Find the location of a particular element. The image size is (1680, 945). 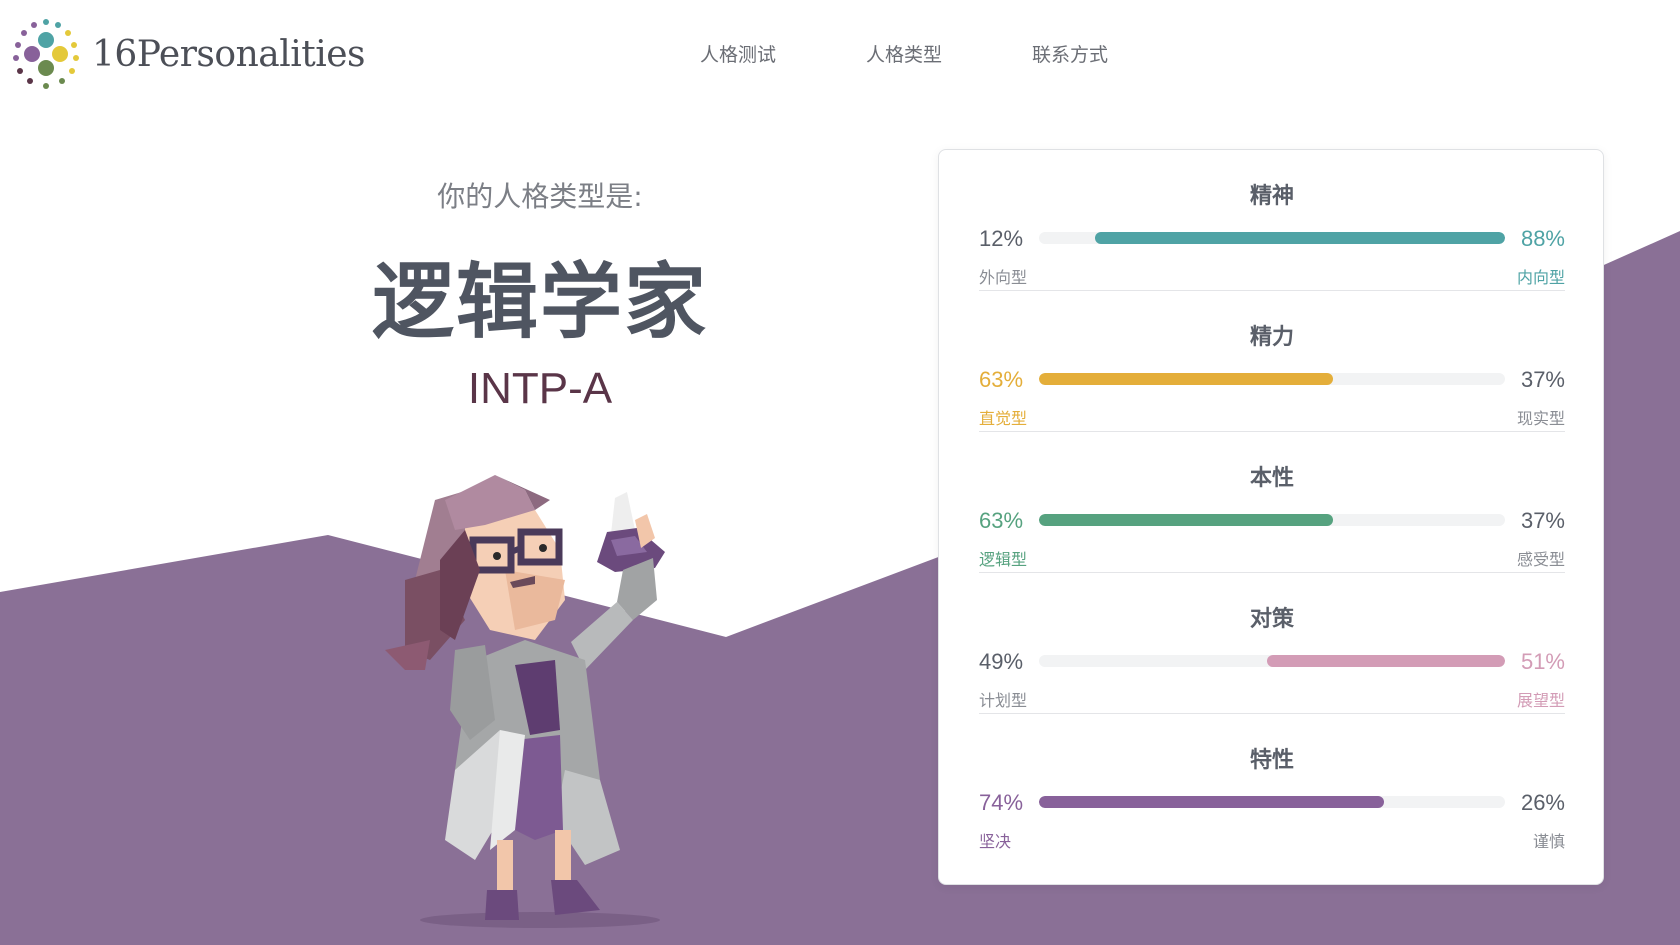

brand-logo: 16Personalities is located at coordinates (188, 54).